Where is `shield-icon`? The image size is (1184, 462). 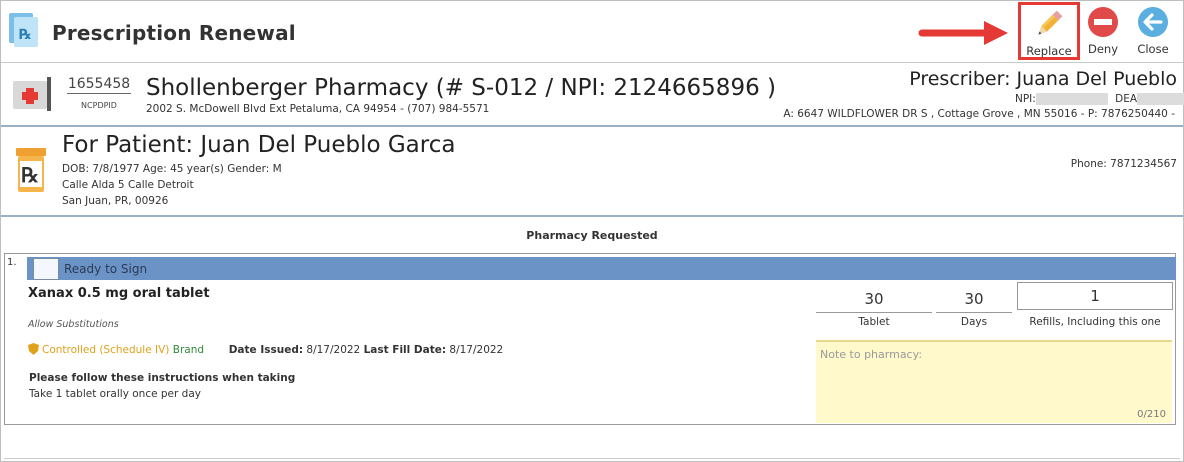
shield-icon is located at coordinates (33, 349).